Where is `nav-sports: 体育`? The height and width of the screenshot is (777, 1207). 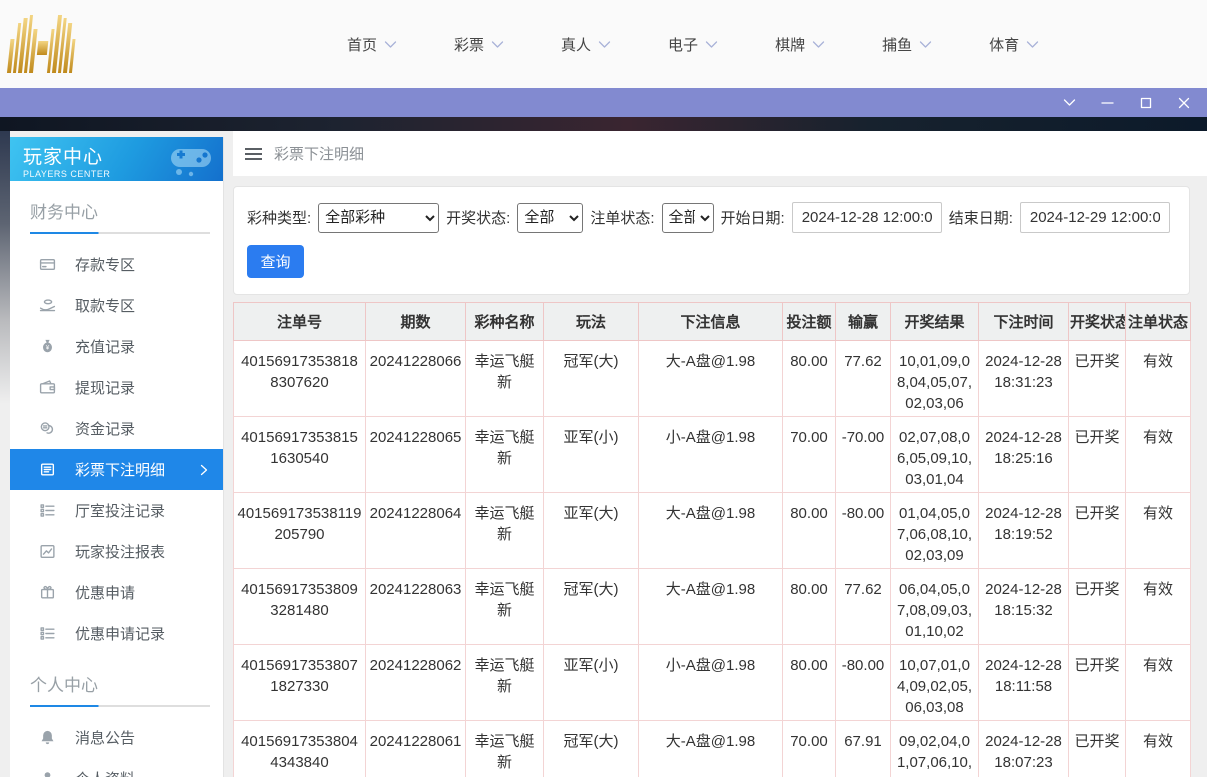 nav-sports: 体育 is located at coordinates (1014, 44).